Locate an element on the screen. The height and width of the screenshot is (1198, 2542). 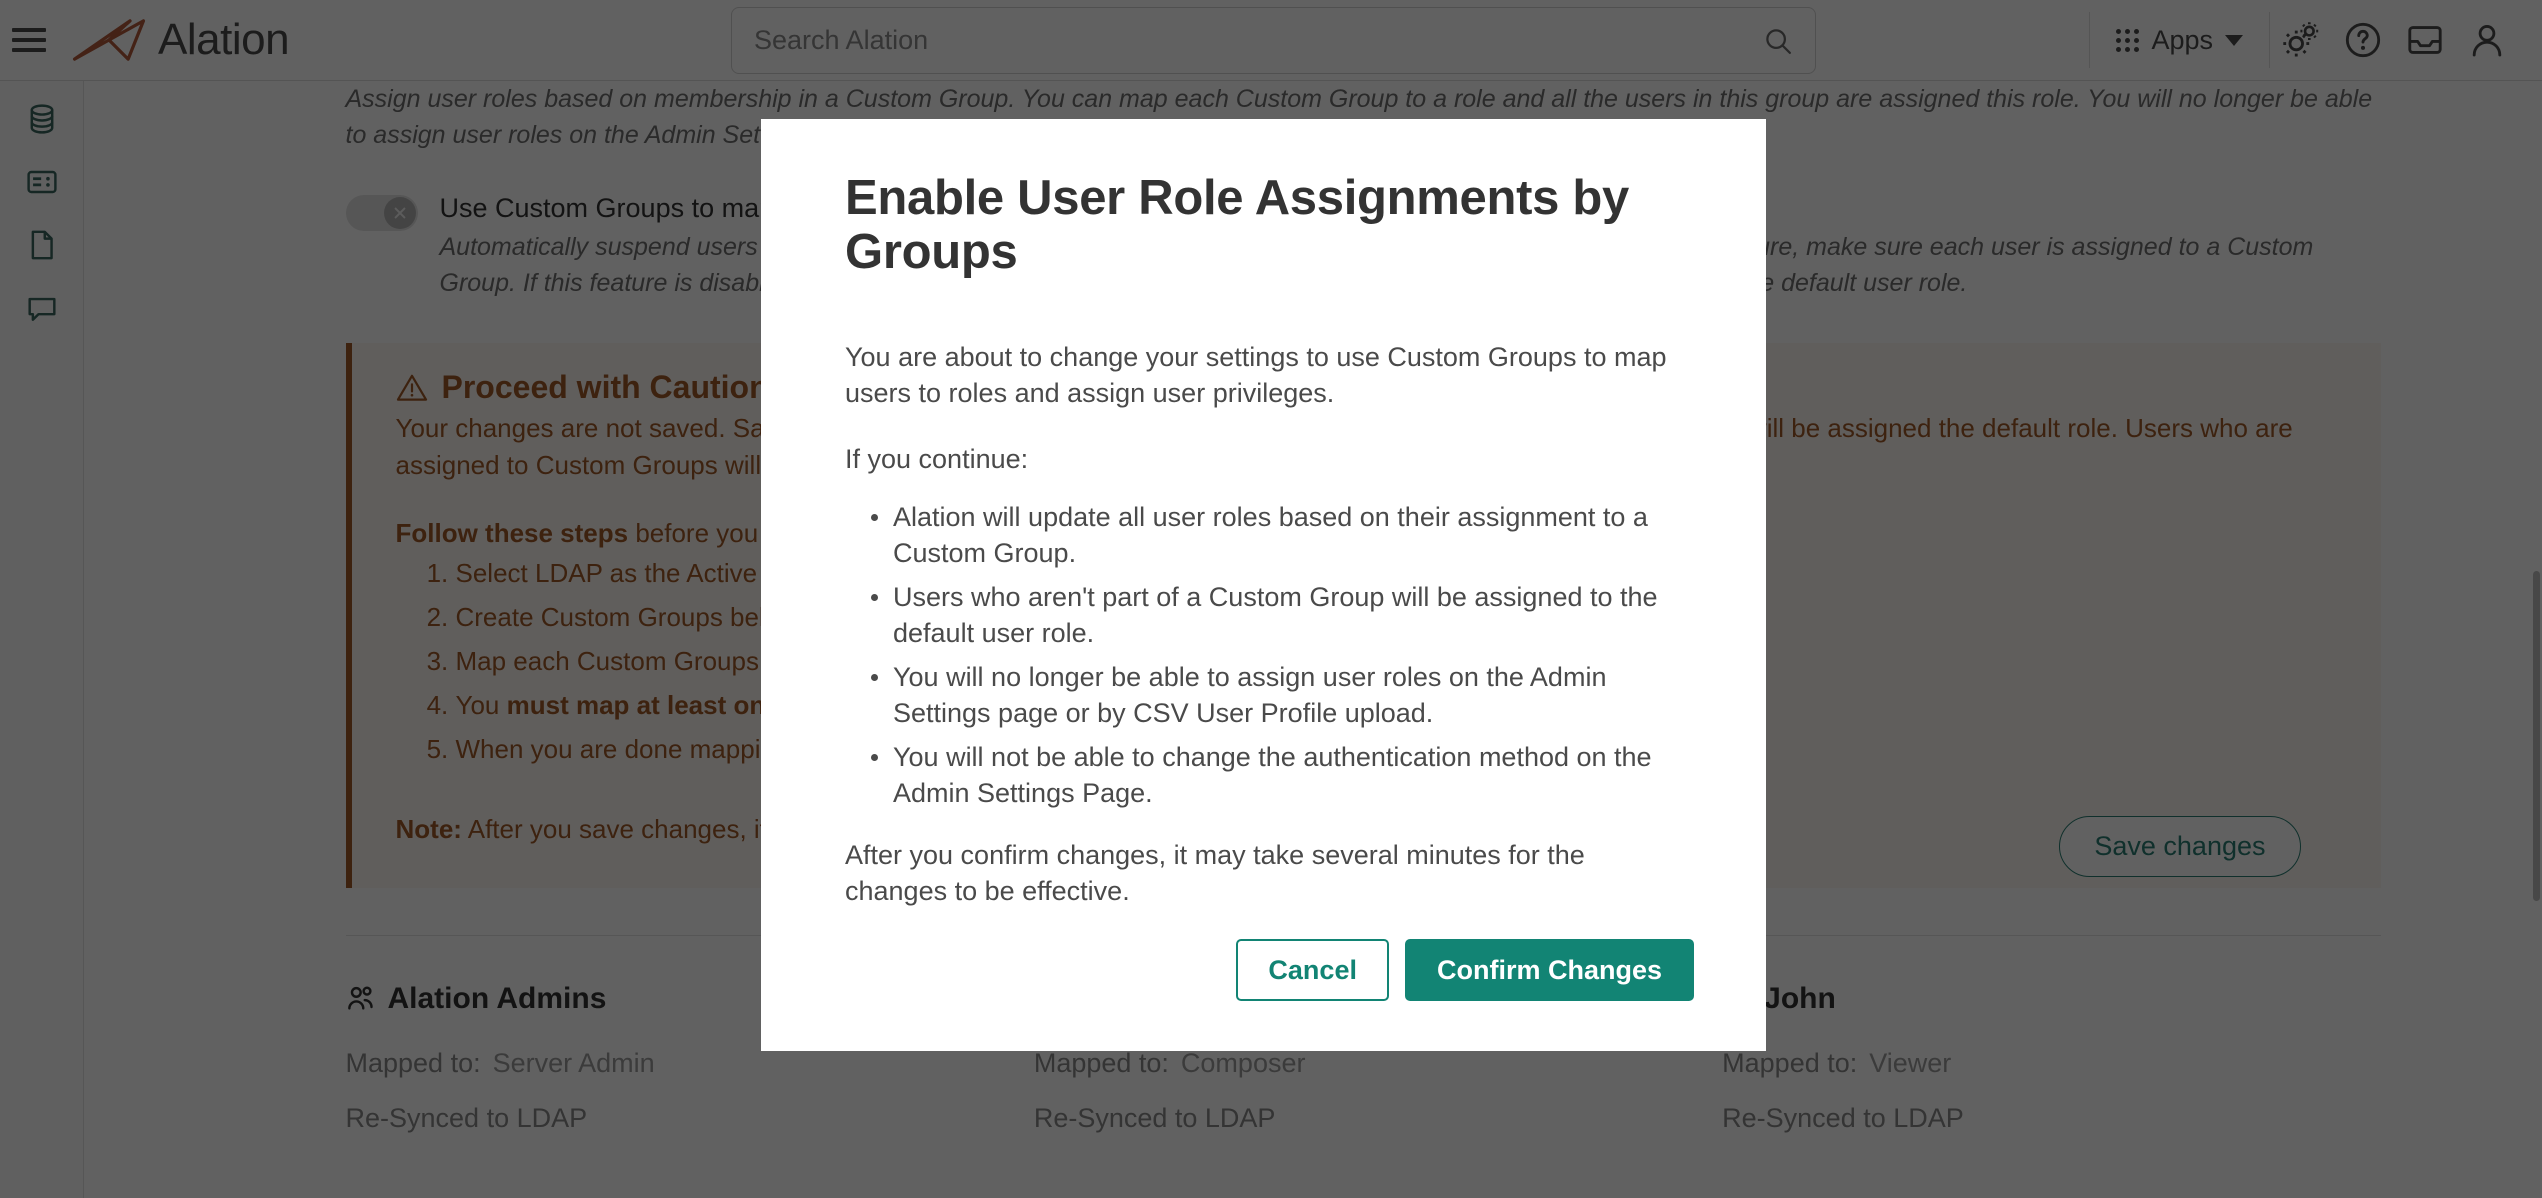
cancel-button: Cancel is located at coordinates (1312, 970).